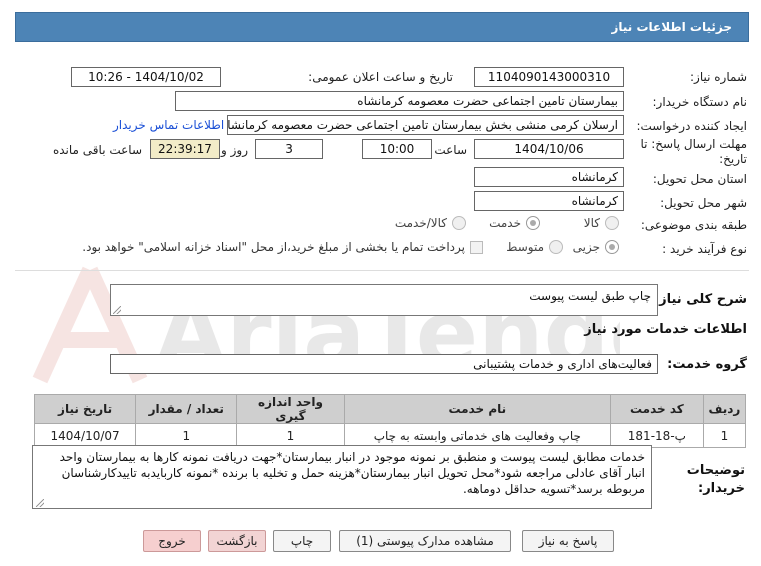 The height and width of the screenshot is (566, 761). What do you see at coordinates (85, 435) in the screenshot?
I see `cell-need-date: 1404/10/07` at bounding box center [85, 435].